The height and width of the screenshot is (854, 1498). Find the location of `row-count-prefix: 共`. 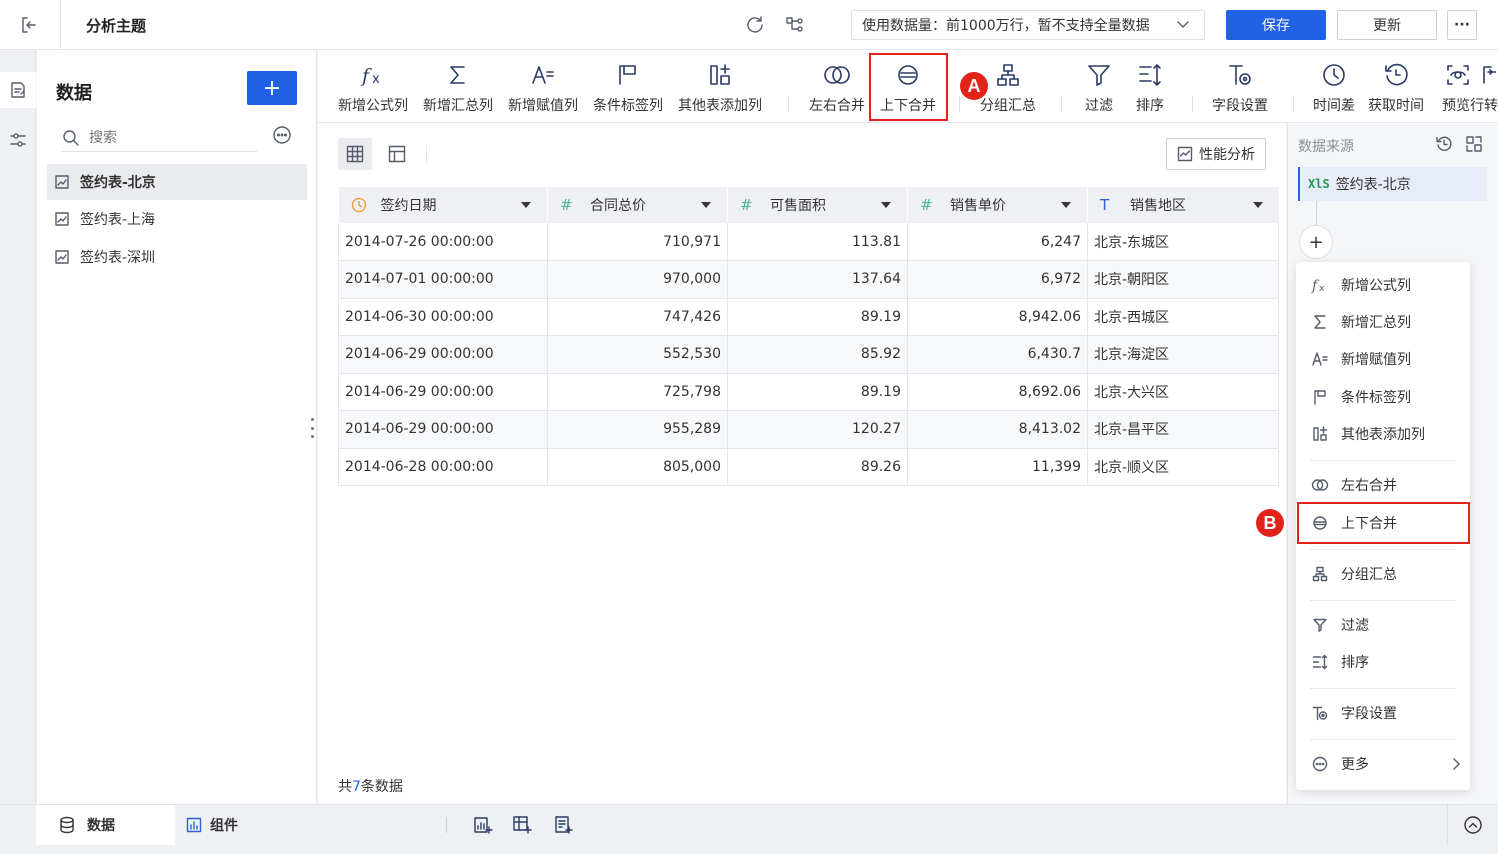

row-count-prefix: 共 is located at coordinates (345, 787).